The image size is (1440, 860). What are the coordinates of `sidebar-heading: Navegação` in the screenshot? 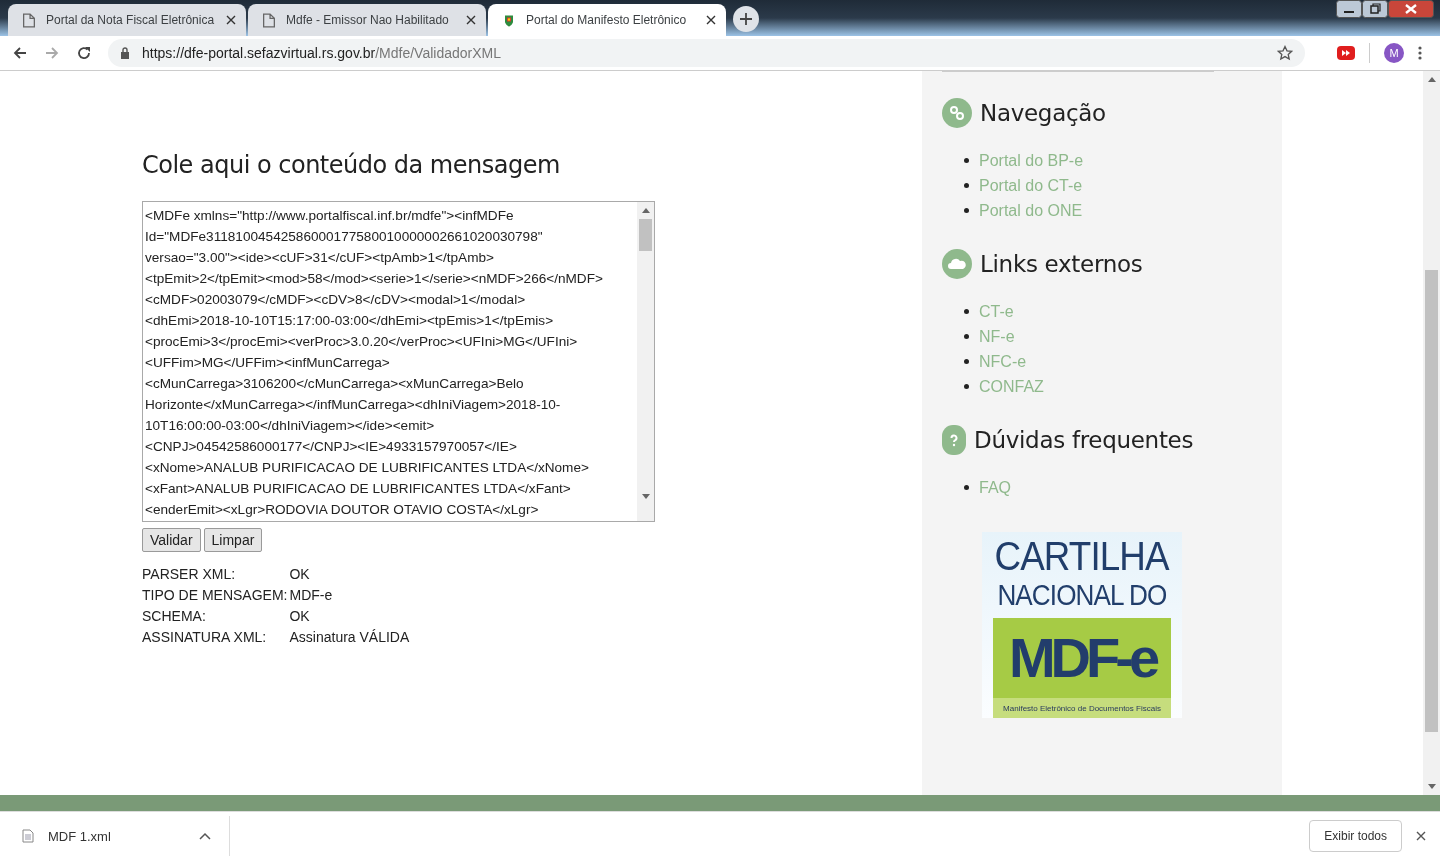 It's located at (1043, 113).